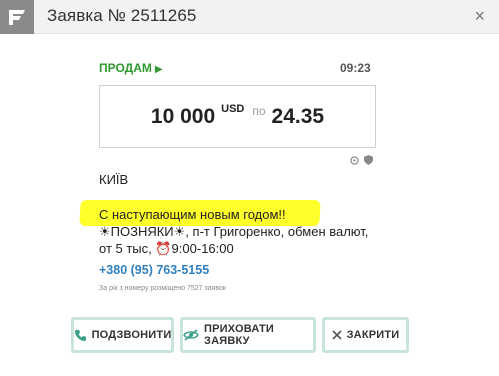  What do you see at coordinates (233, 108) in the screenshot?
I see `offer-currency: USD` at bounding box center [233, 108].